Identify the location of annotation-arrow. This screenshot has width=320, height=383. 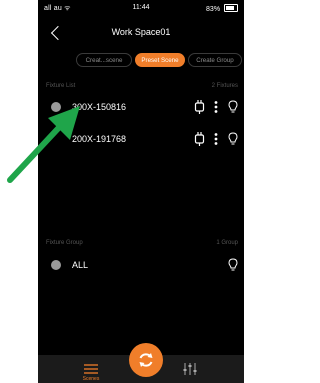
(43, 144).